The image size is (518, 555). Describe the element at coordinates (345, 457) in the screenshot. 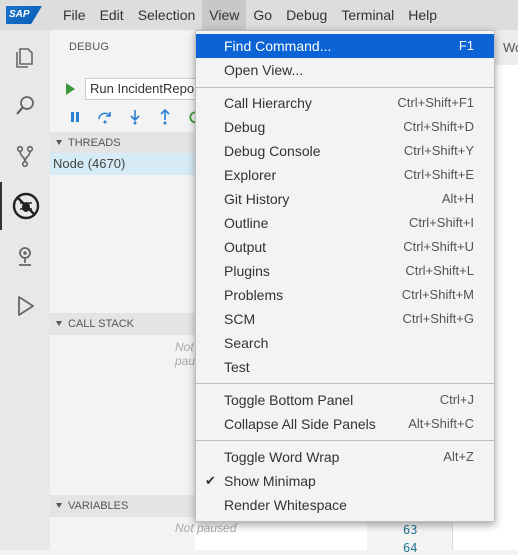

I see `menu-item-toggle-word-wrap: Toggle Word Wrap Alt+Z` at that location.